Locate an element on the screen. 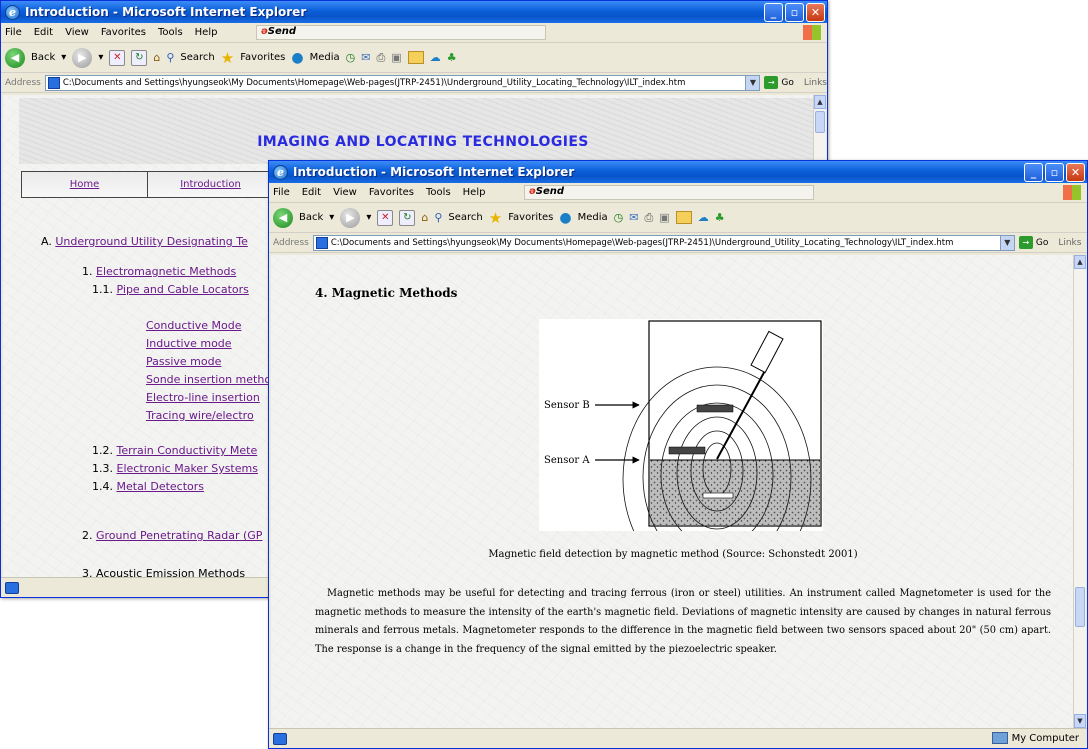 This screenshot has width=1088, height=749. toc-link-tracing-wire: Tracing wire/electro is located at coordinates (200, 415).